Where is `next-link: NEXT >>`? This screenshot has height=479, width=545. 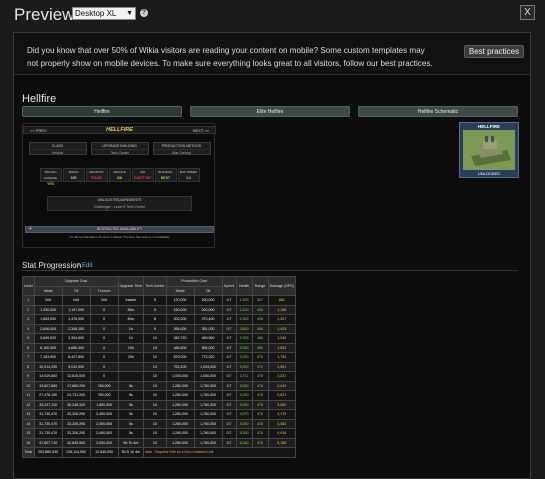
next-link: NEXT >> is located at coordinates (201, 130).